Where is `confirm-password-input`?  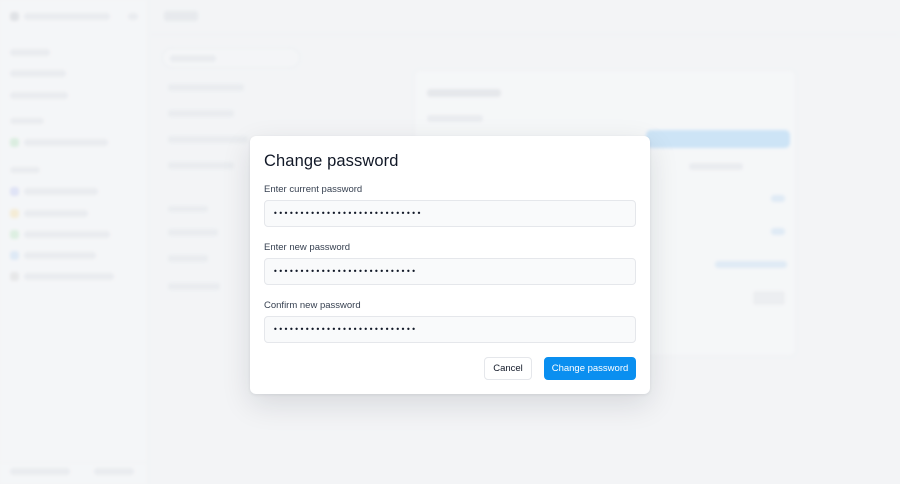 confirm-password-input is located at coordinates (450, 329).